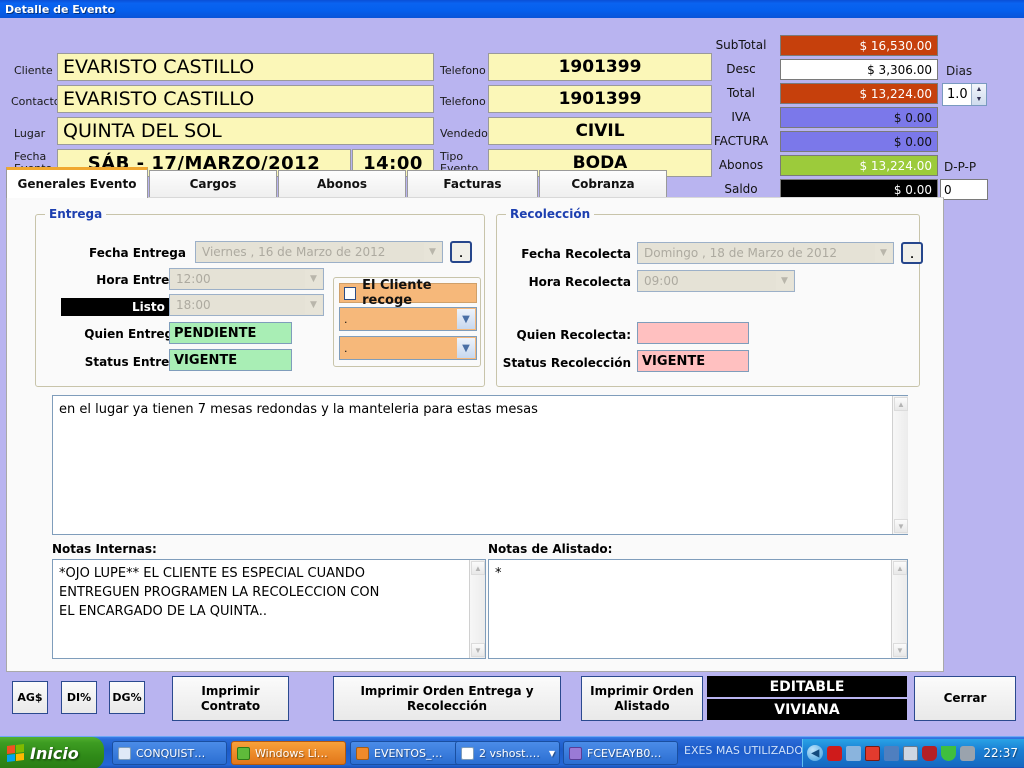 This screenshot has width=1024, height=768. Describe the element at coordinates (854, 753) in the screenshot. I see `user-offline-icon` at that location.